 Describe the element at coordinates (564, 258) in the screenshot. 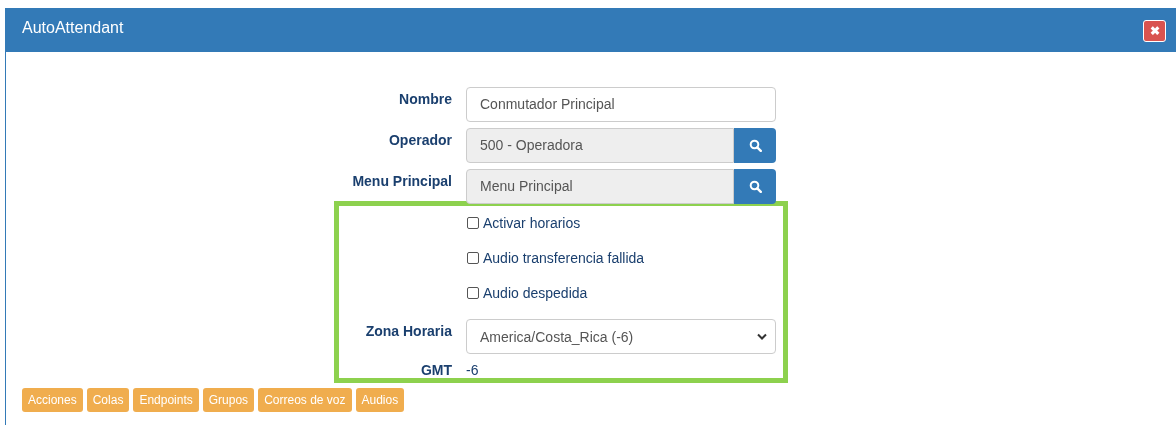

I see `checkbox-label: Audio transferencia fallida` at that location.